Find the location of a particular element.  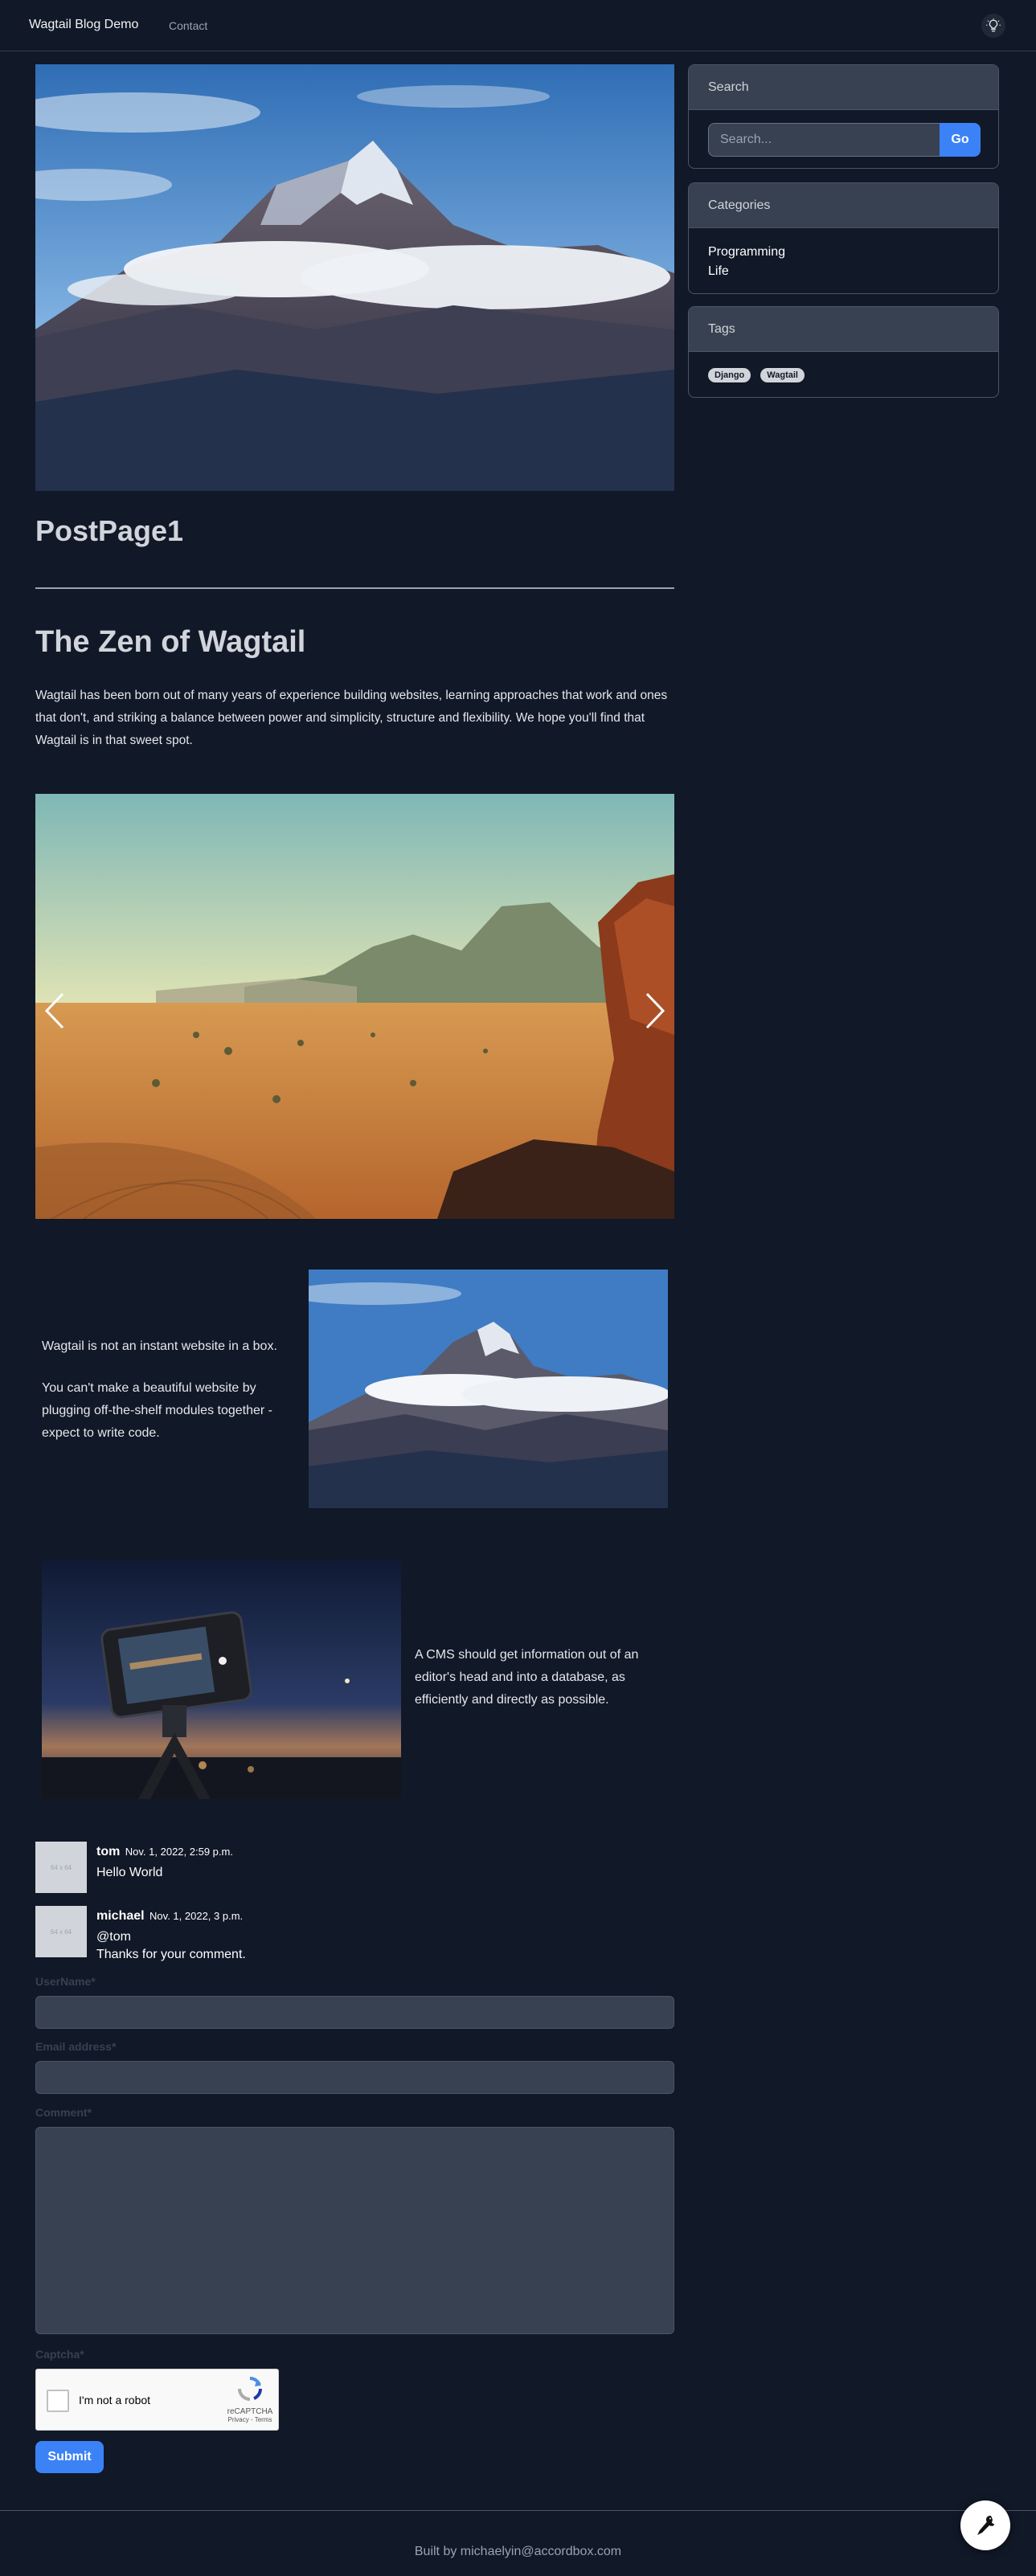

hero-image is located at coordinates (354, 277).